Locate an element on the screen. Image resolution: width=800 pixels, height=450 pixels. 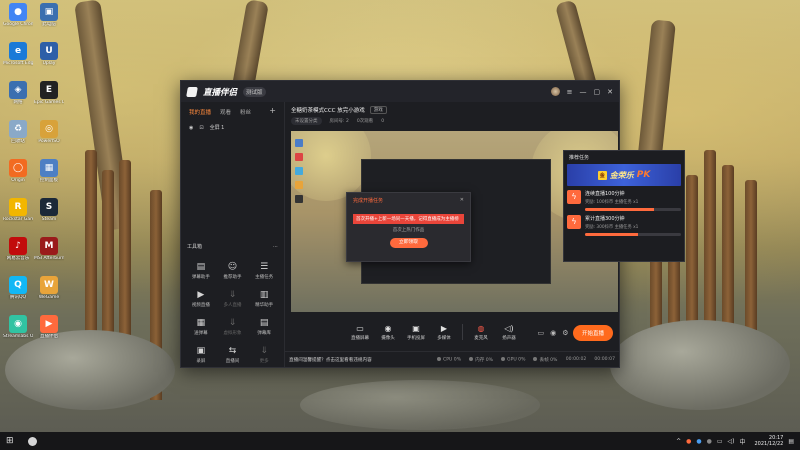
desktop-icon: ◉Streamlabs OBS is located at coordinates (18, 327).